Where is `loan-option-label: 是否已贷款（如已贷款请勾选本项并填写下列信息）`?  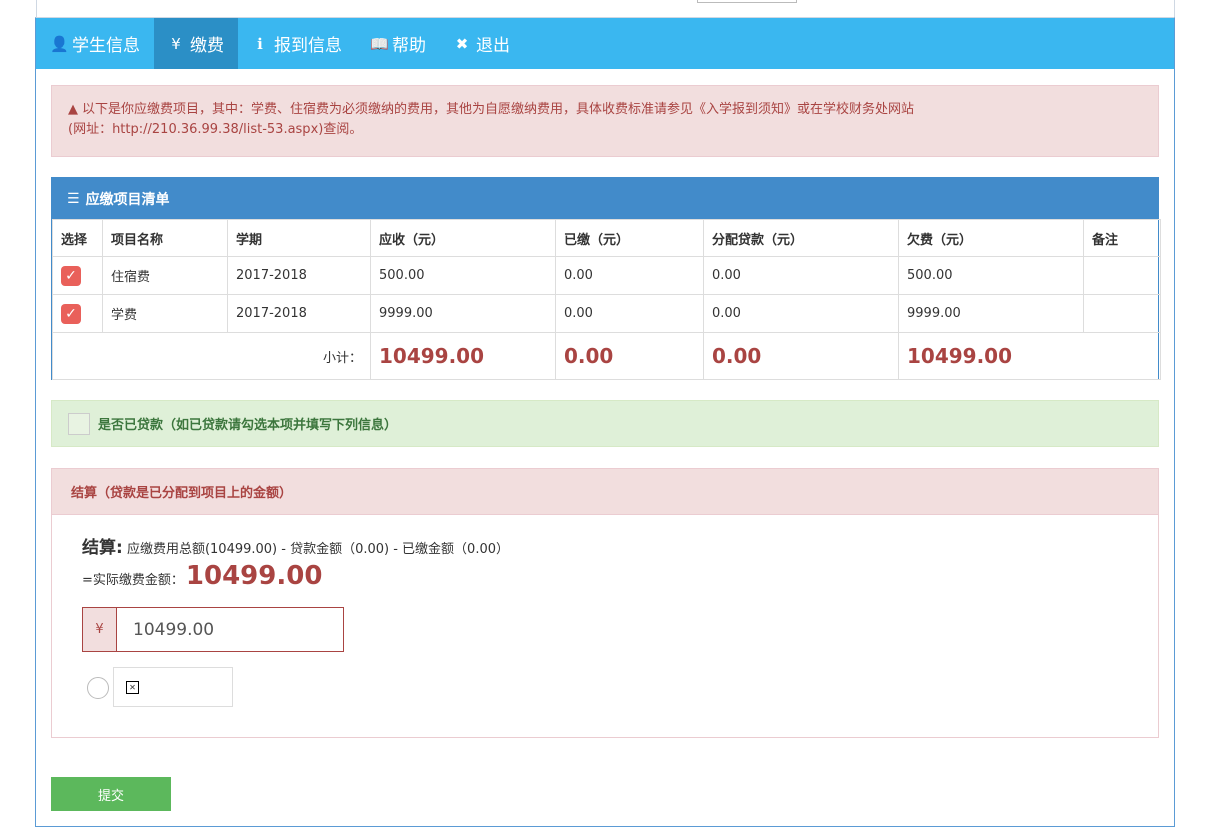
loan-option-label: 是否已贷款（如已贷款请勾选本项并填写下列信息） is located at coordinates (248, 425).